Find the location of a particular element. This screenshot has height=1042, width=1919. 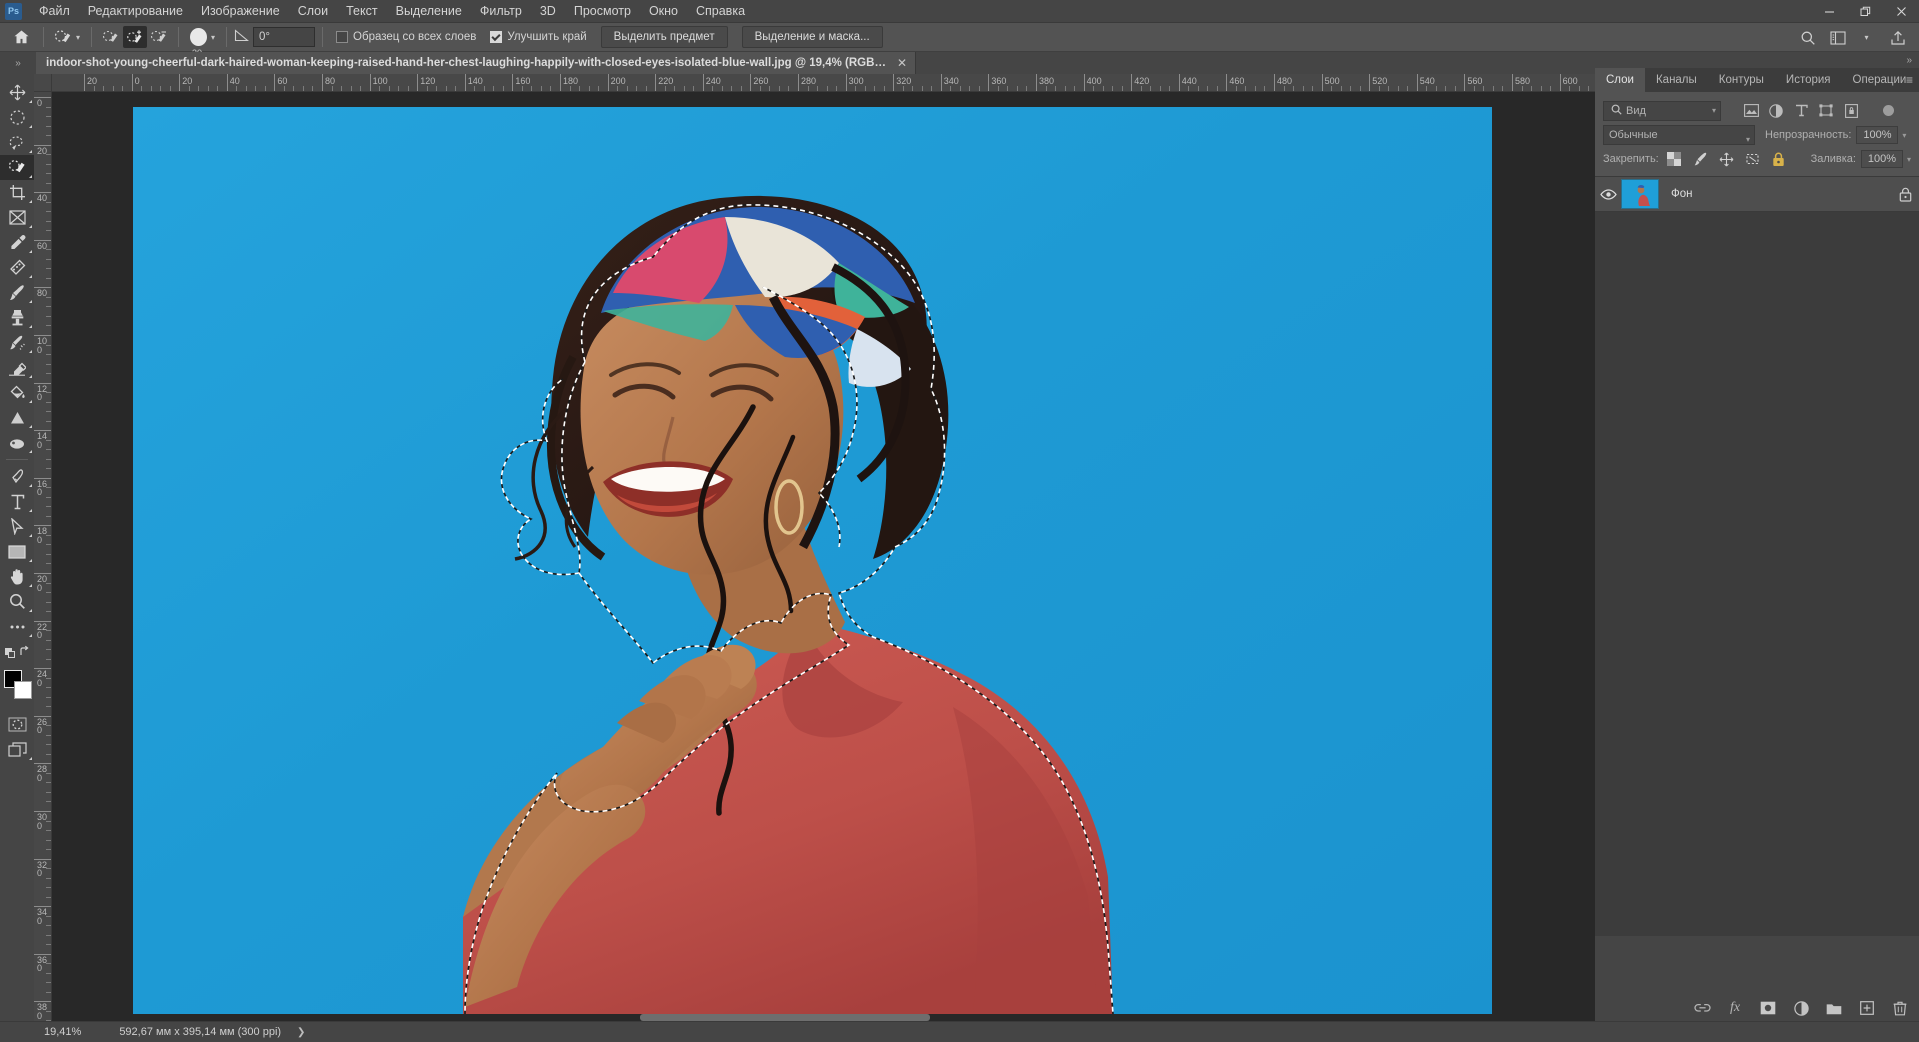

fill-value: 100% is located at coordinates (1881, 159).